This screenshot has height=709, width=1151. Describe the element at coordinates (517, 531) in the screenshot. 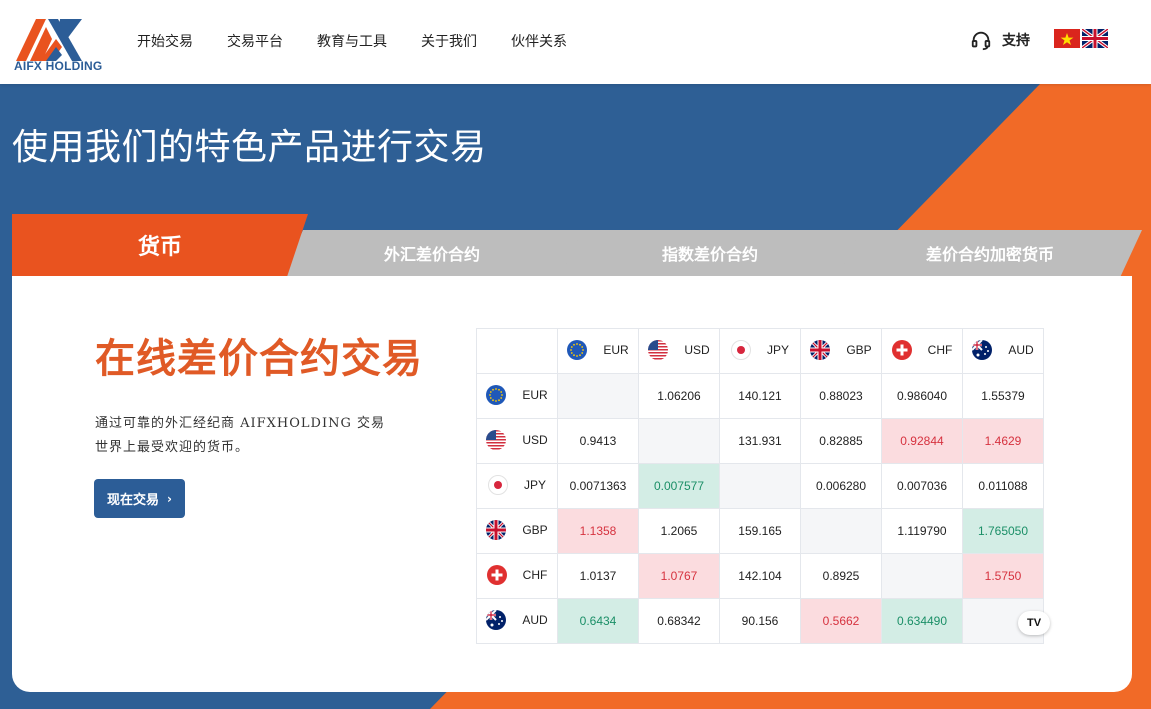

I see `row-header: GBP` at that location.